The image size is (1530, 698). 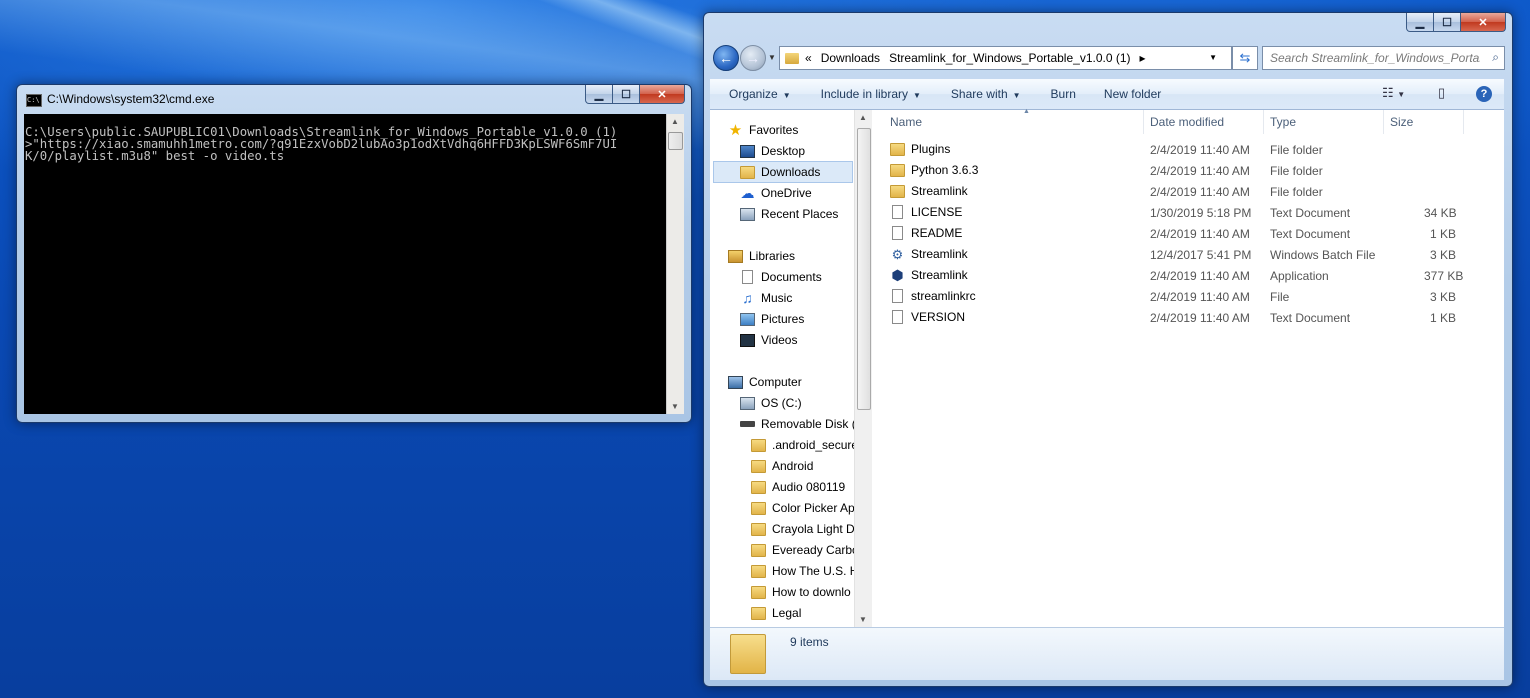 What do you see at coordinates (1213, 57) in the screenshot?
I see `address-dropdown-icon: ▼` at bounding box center [1213, 57].